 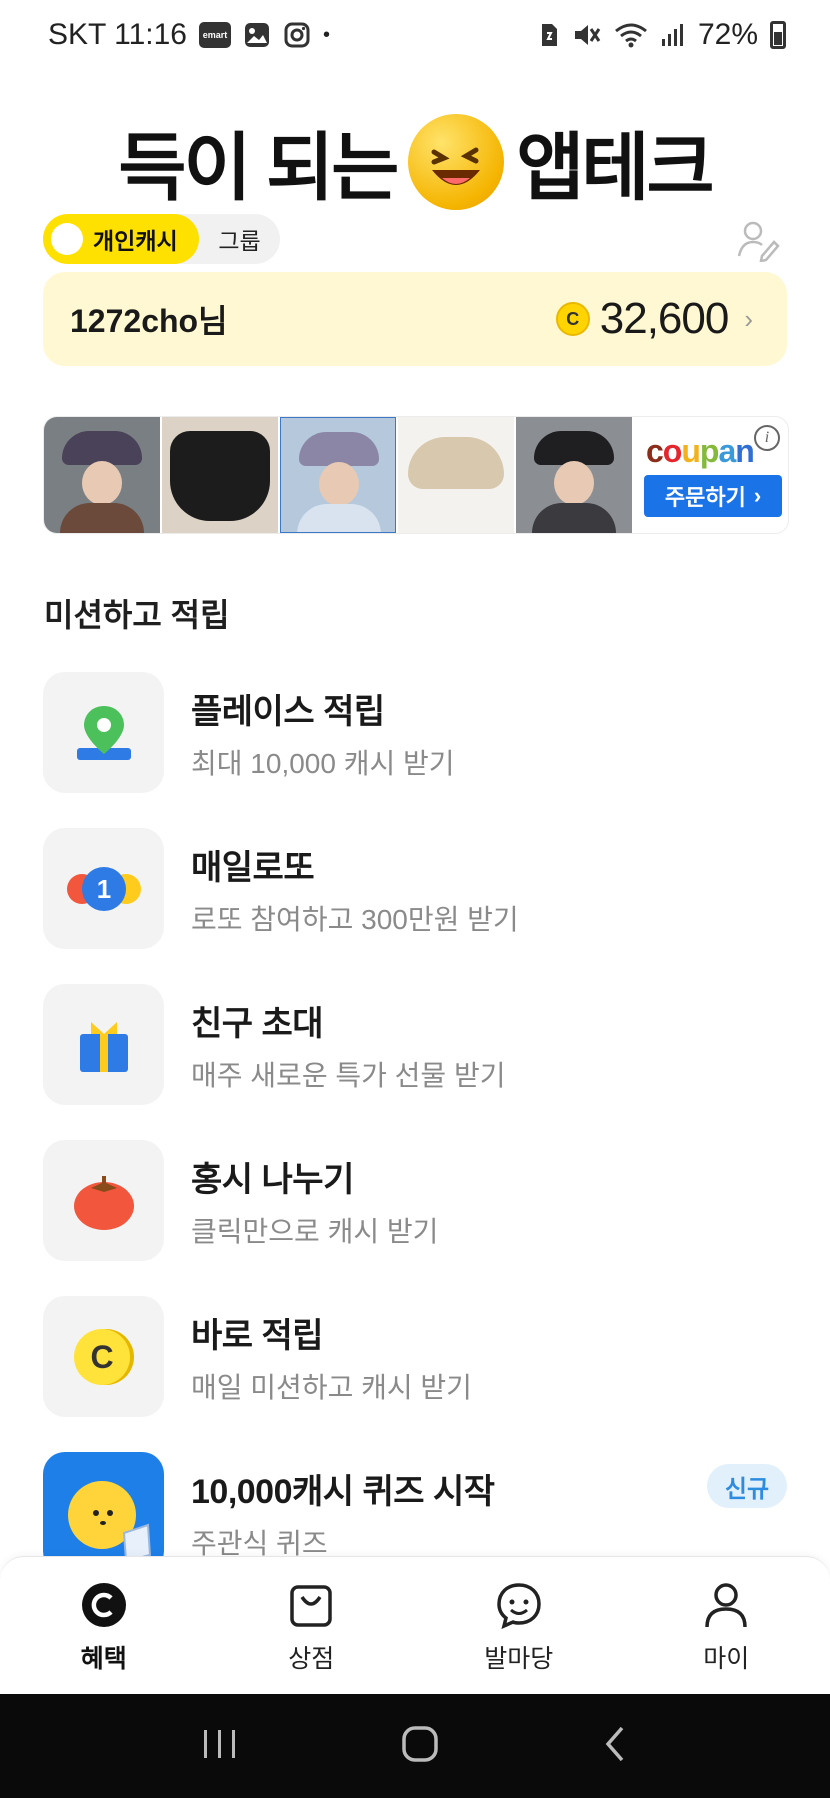 I want to click on nav-label: 상점, so click(x=311, y=1659).